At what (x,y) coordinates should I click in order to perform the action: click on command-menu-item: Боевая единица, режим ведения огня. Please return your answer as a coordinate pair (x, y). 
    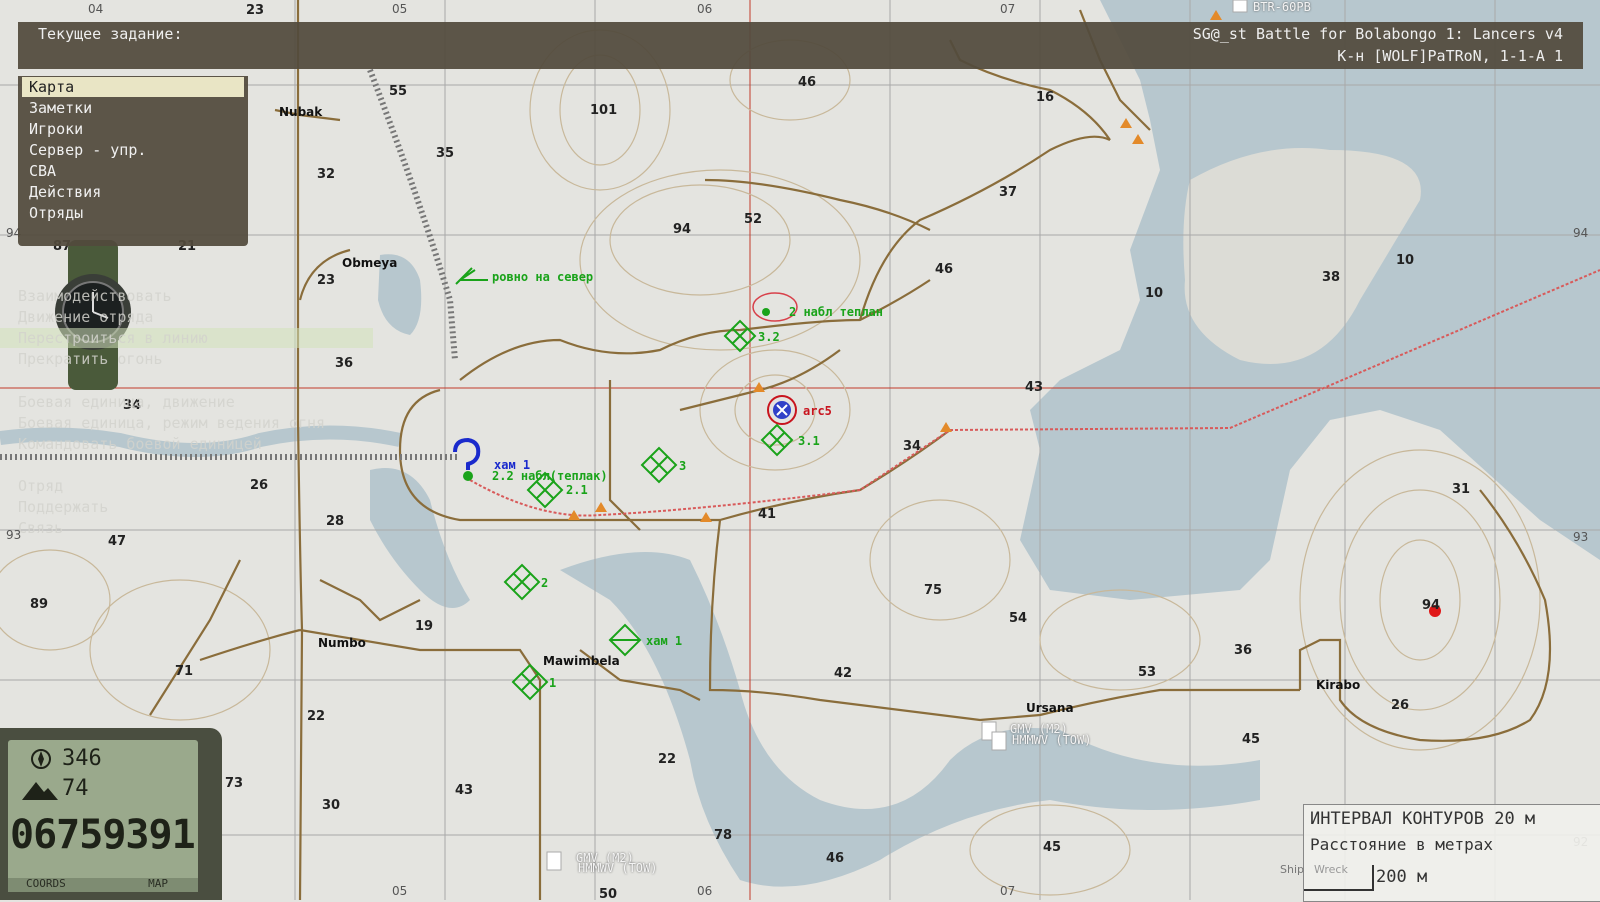
    Looking at the image, I should click on (171, 423).